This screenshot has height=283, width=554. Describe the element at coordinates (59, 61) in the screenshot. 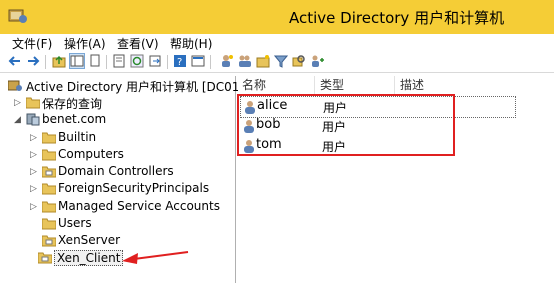

I see `up-icon` at that location.